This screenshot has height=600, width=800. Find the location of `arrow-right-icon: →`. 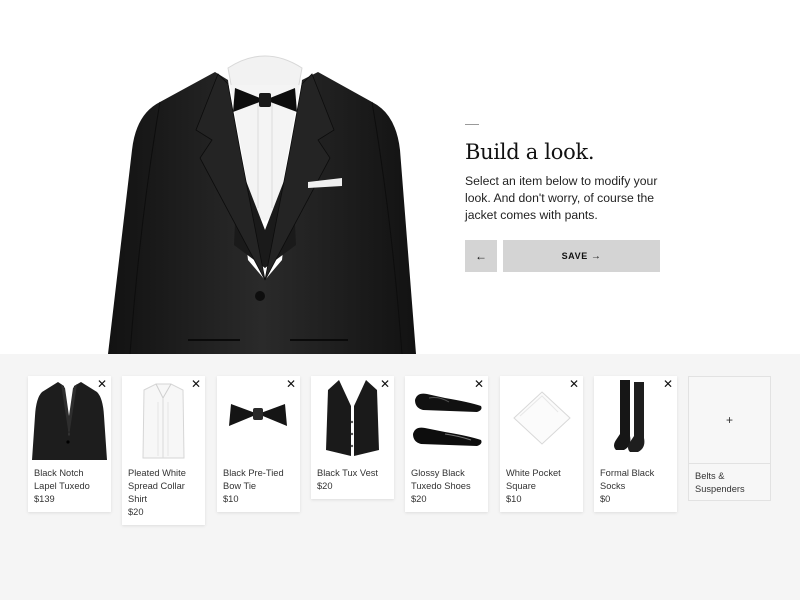

arrow-right-icon: → is located at coordinates (596, 256).